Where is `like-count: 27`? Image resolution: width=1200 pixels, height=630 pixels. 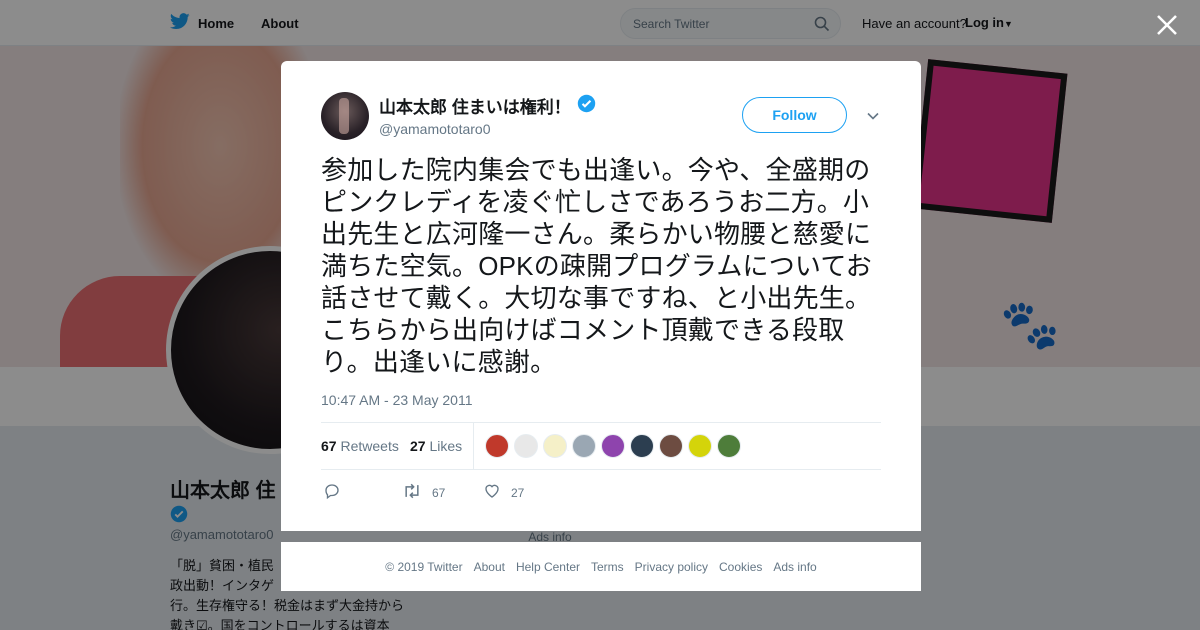
like-count: 27 is located at coordinates (518, 492).